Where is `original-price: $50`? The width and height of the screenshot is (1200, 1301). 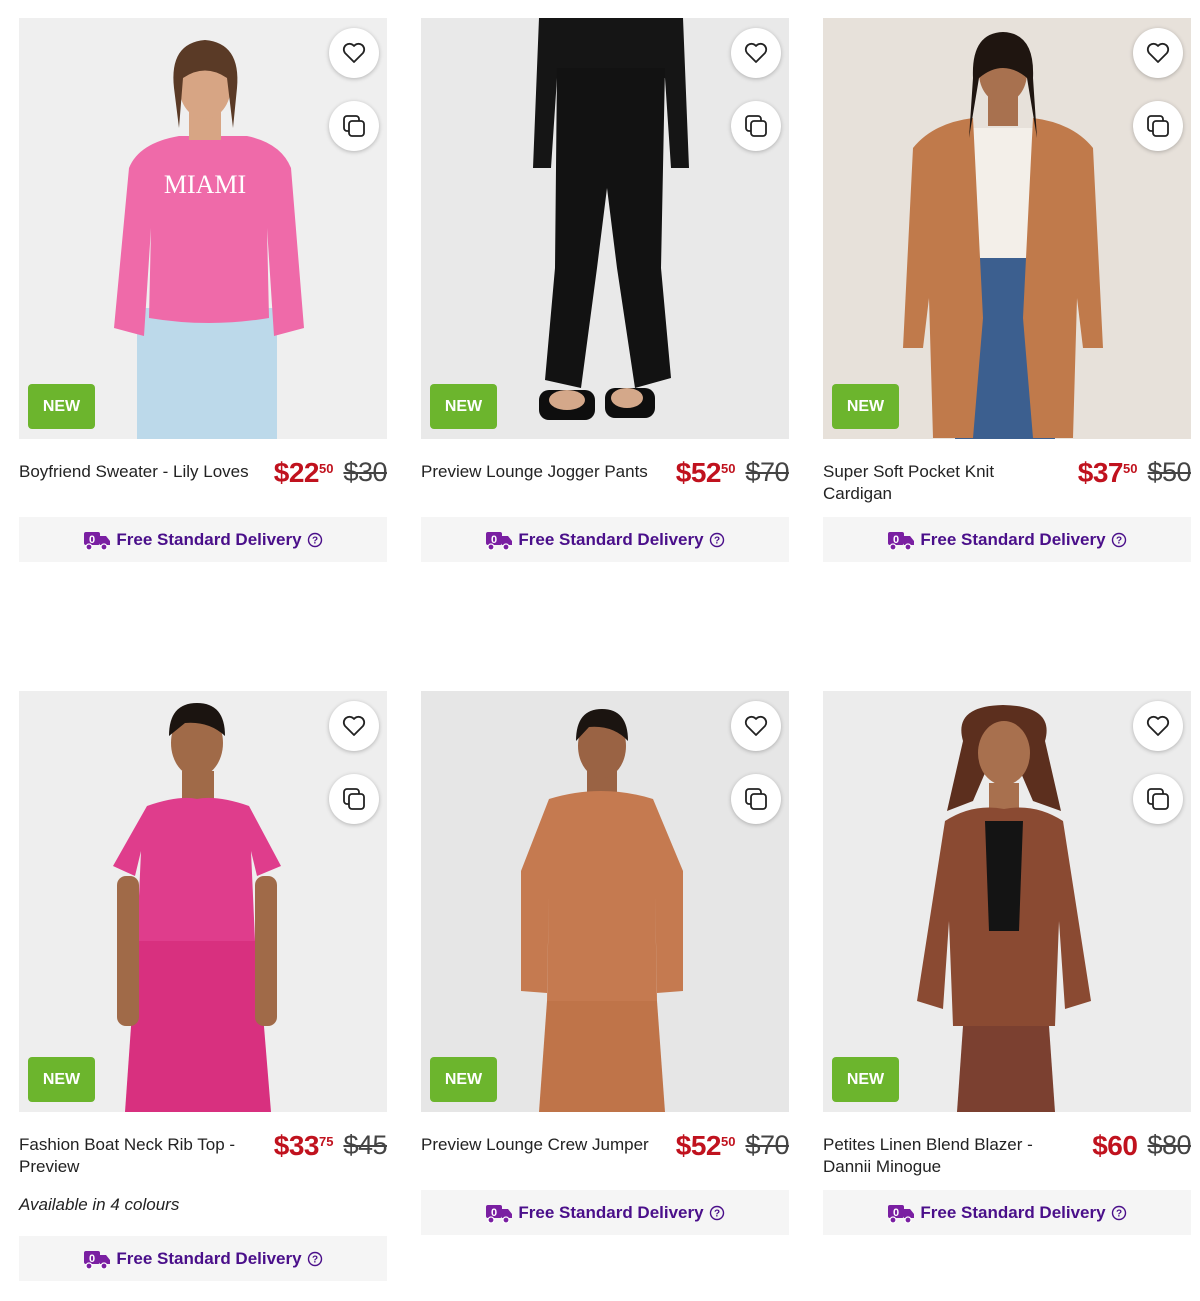 original-price: $50 is located at coordinates (1169, 472).